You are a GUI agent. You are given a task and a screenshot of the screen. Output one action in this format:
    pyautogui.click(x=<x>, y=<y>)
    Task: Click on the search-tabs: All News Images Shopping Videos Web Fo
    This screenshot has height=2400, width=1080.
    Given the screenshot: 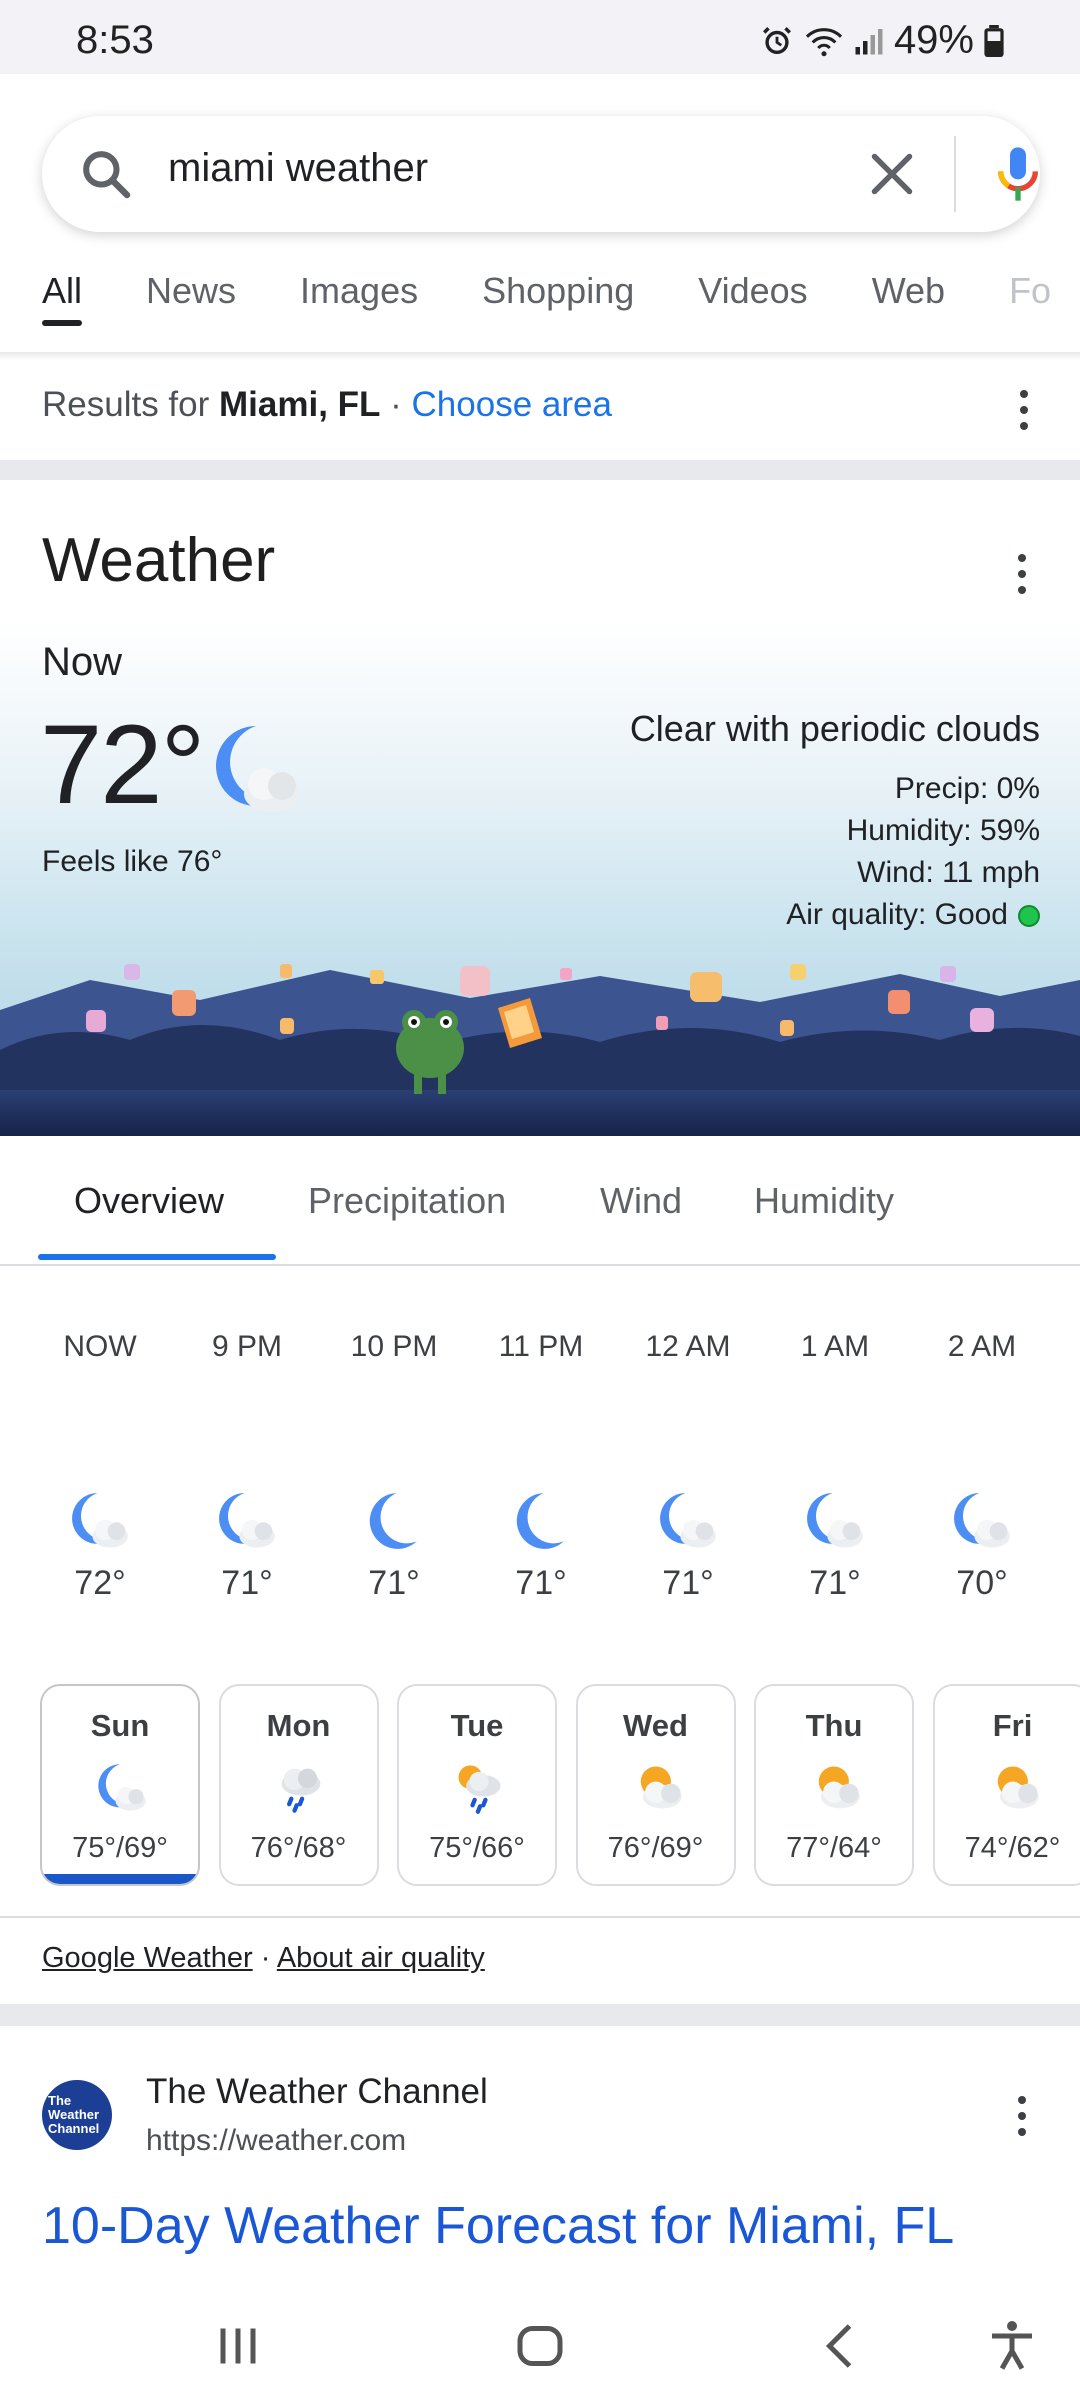 What is the action you would take?
    pyautogui.click(x=540, y=312)
    